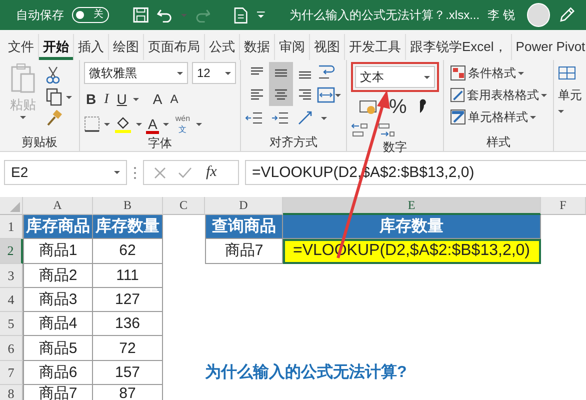 The width and height of the screenshot is (586, 400). Describe the element at coordinates (570, 95) in the screenshot. I see `cells-button: 单元` at that location.